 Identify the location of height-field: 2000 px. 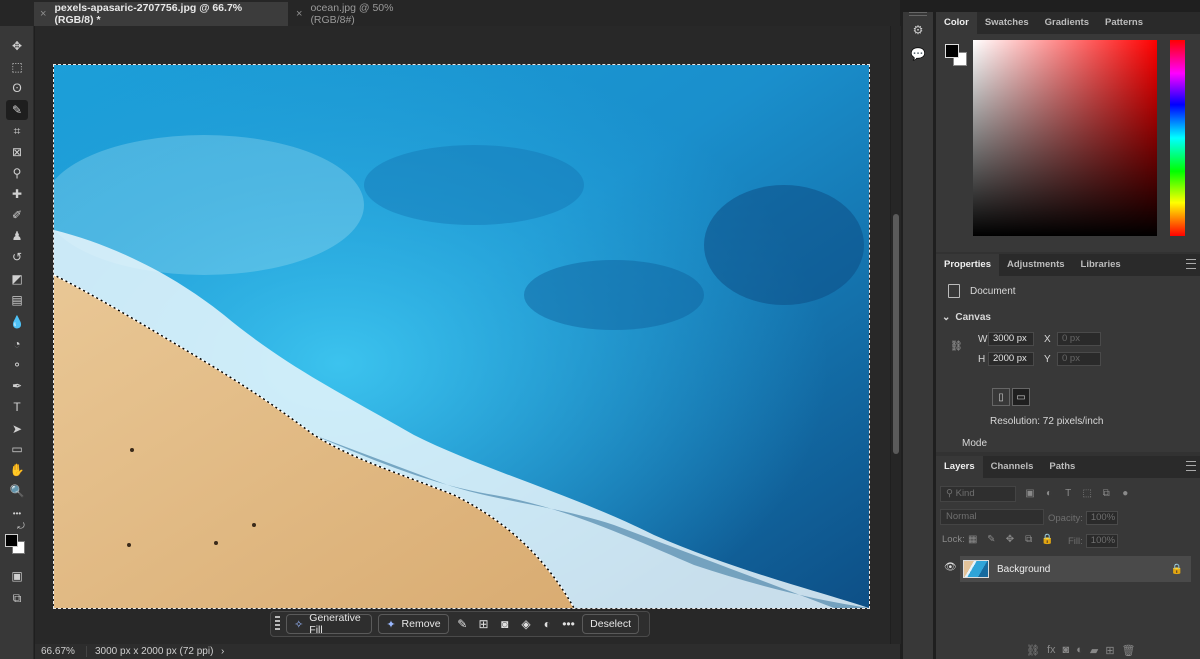
(1011, 359).